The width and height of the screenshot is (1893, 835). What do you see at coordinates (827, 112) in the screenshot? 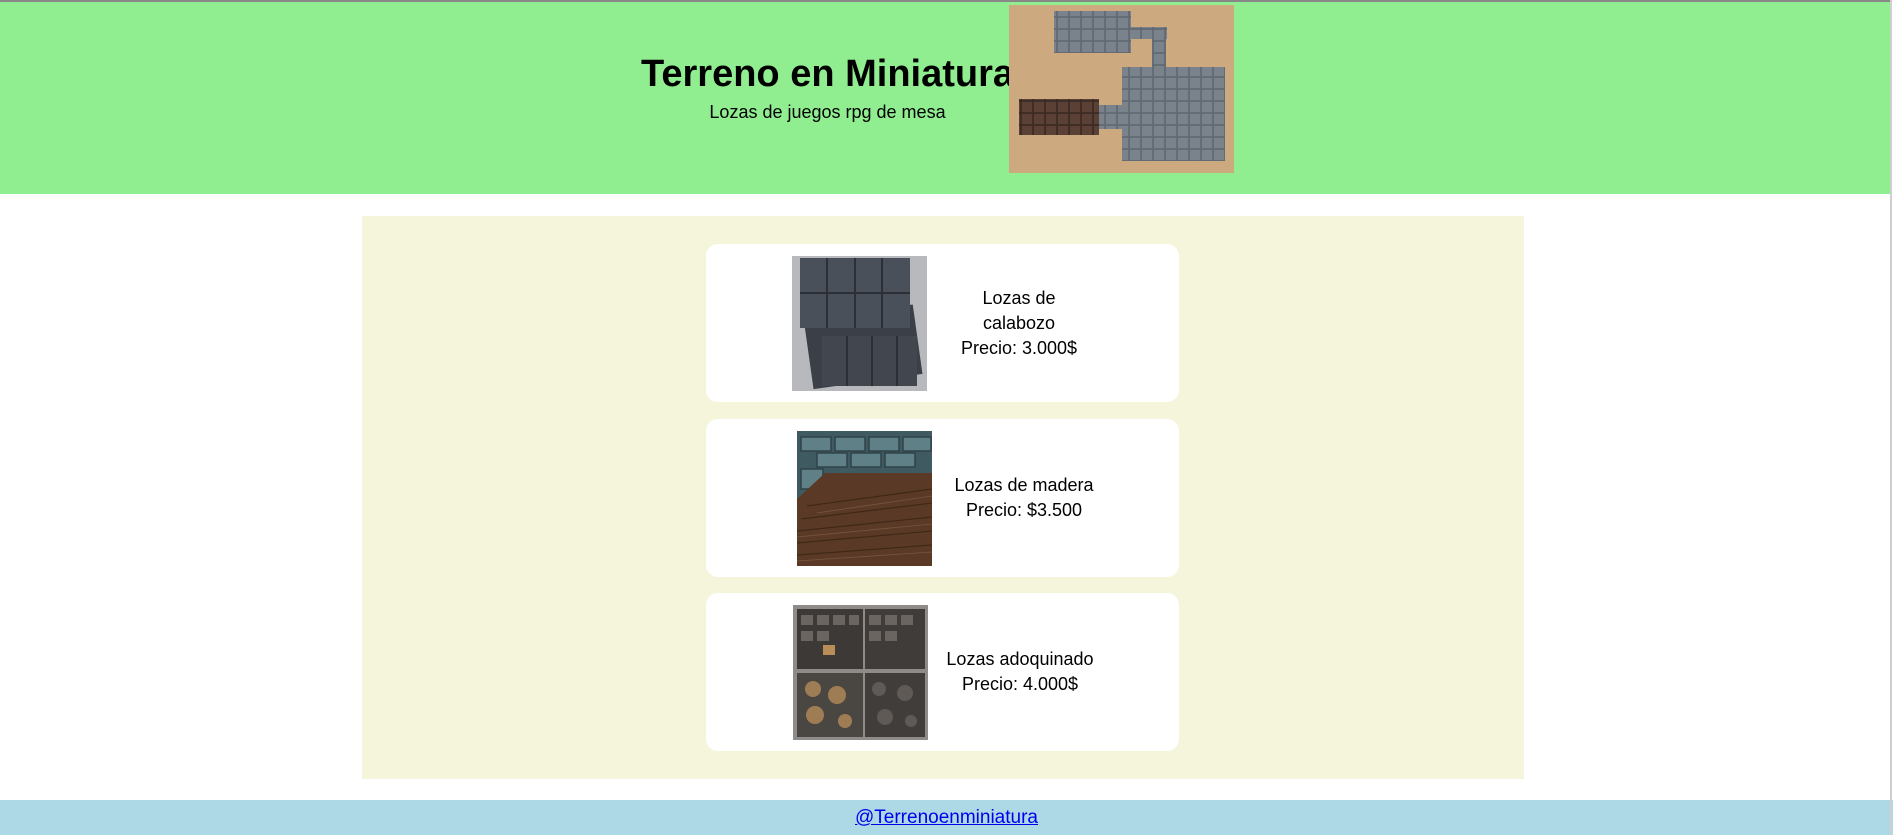
I see `site-subtitle: Lozas de juegos rpg de mesa` at bounding box center [827, 112].